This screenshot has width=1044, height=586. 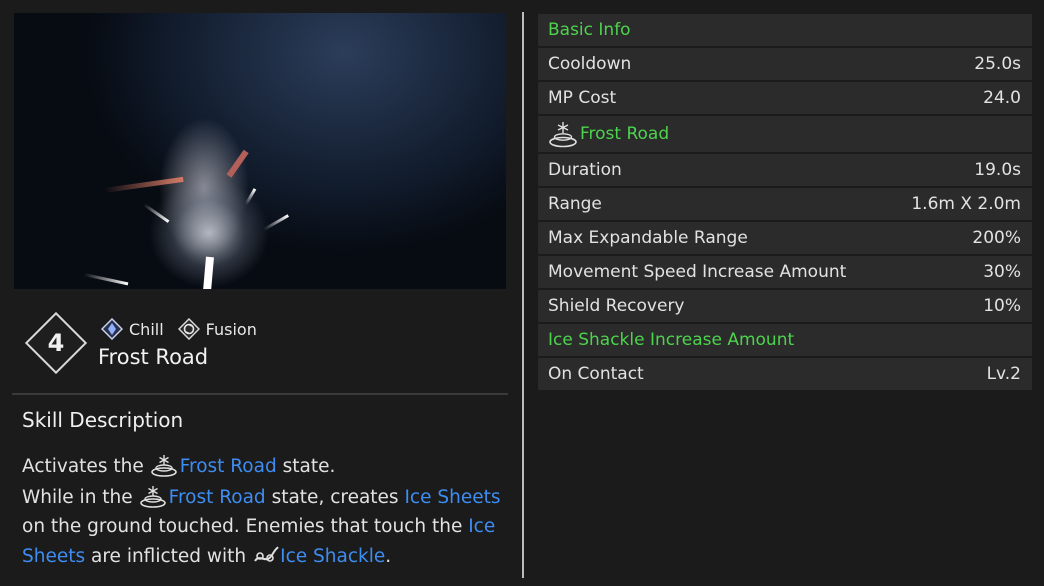 I want to click on description-text: are inflicted with, so click(x=169, y=556).